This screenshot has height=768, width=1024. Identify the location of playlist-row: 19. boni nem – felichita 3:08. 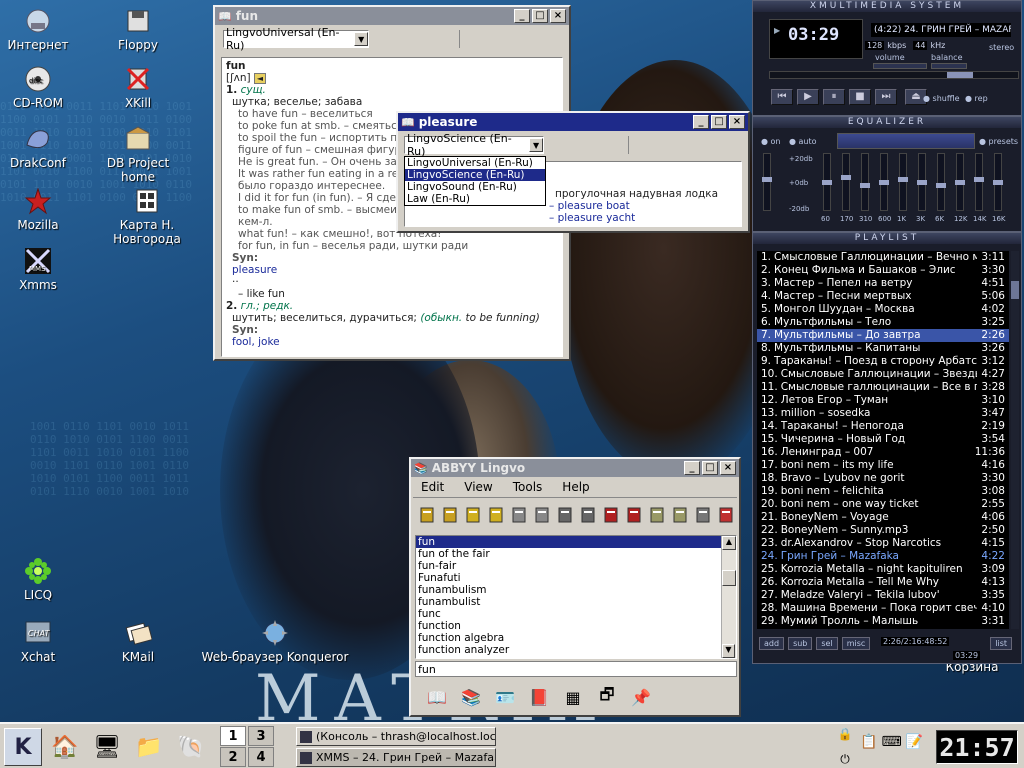
(883, 491).